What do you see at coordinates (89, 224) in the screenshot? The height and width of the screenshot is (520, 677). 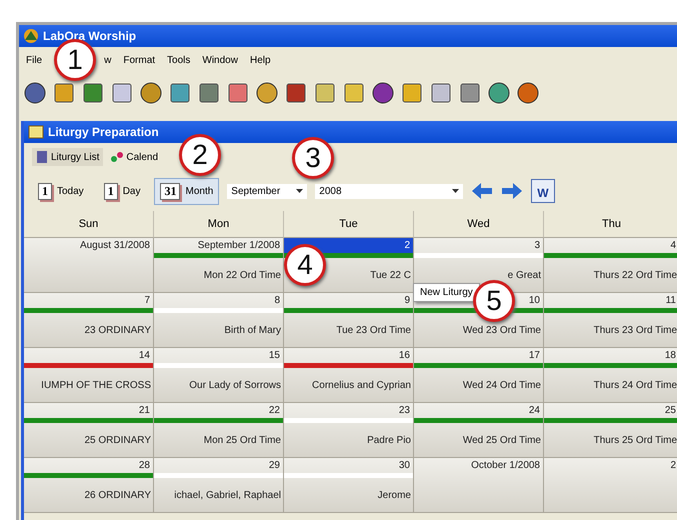 I see `column-header: Sun` at bounding box center [89, 224].